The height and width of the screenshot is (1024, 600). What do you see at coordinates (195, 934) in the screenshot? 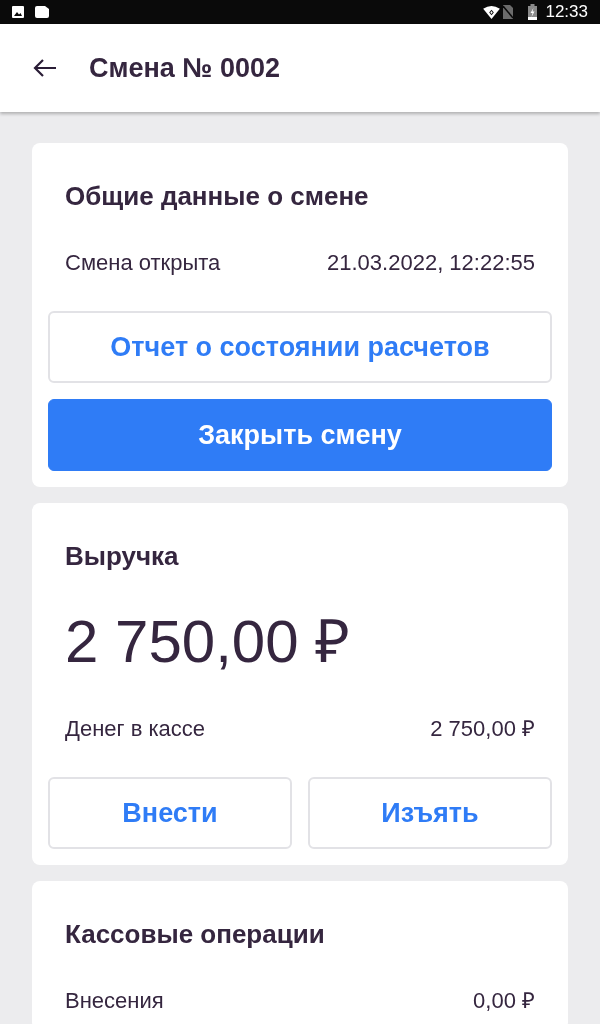
I see `card-title: Кассовые операции` at bounding box center [195, 934].